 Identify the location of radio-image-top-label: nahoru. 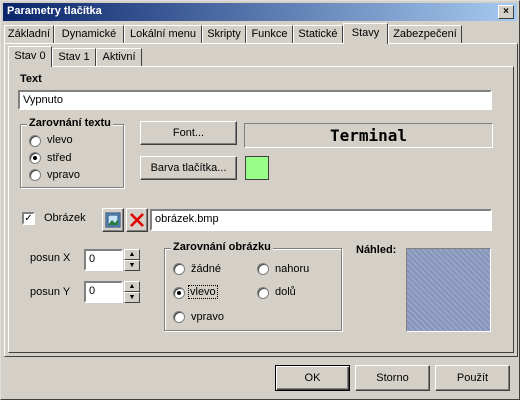
(292, 269).